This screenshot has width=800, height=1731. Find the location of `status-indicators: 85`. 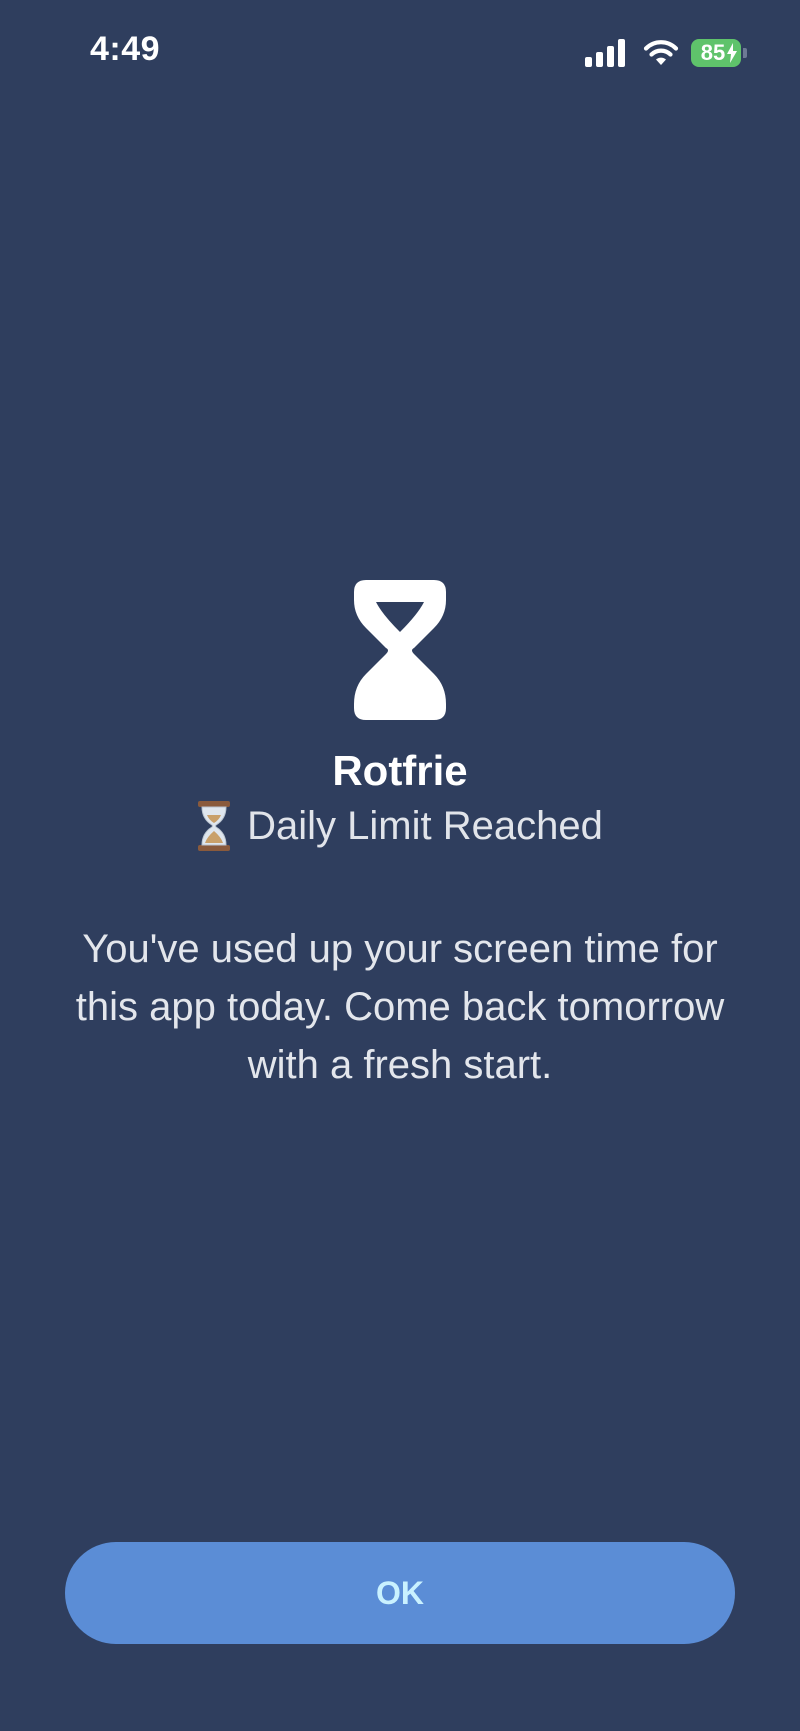

status-indicators: 85 is located at coordinates (666, 53).